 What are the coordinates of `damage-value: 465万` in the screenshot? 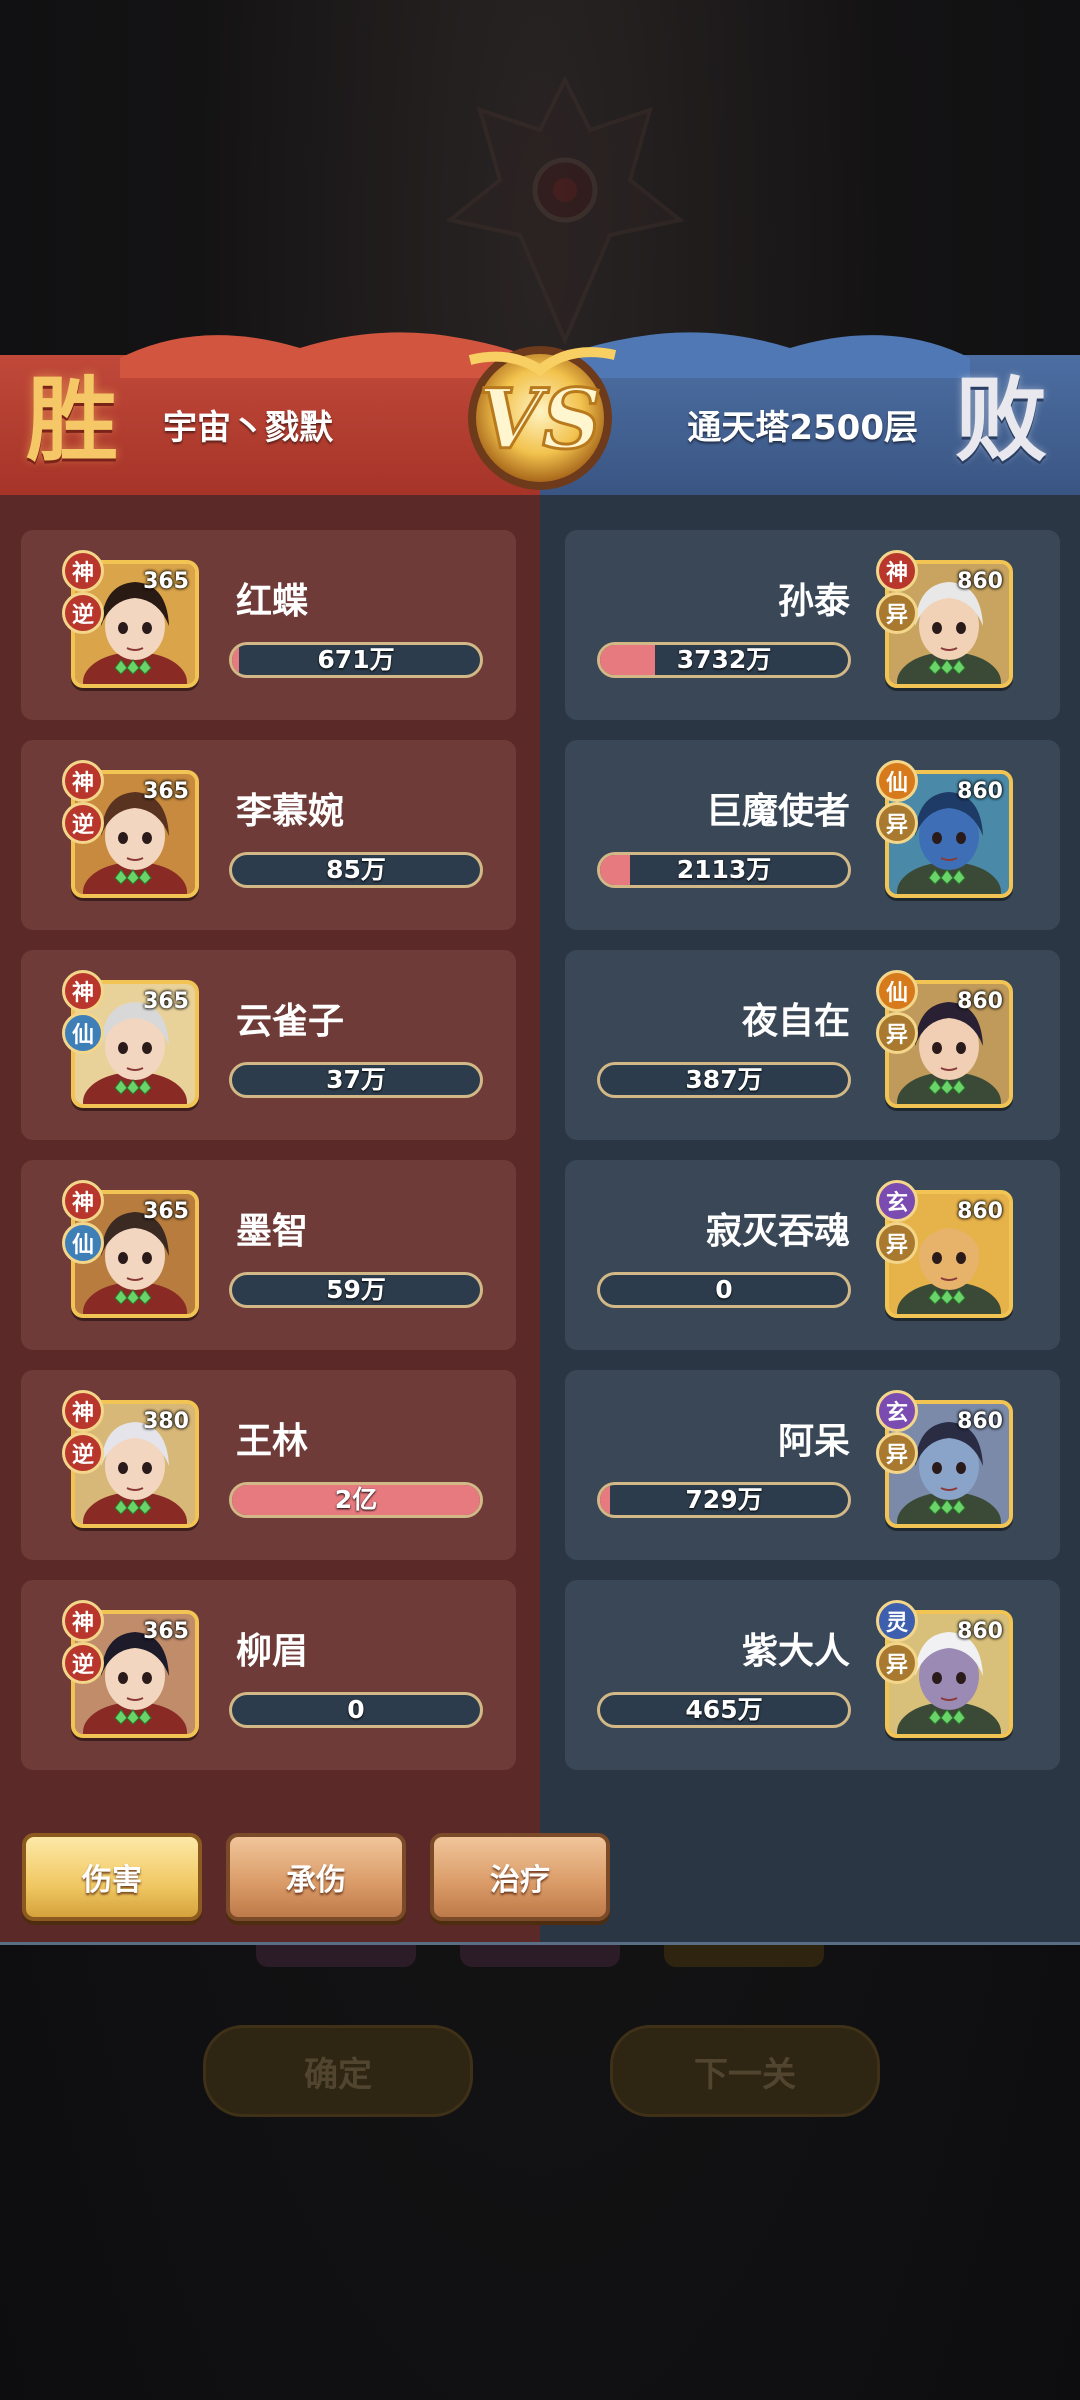 It's located at (724, 1709).